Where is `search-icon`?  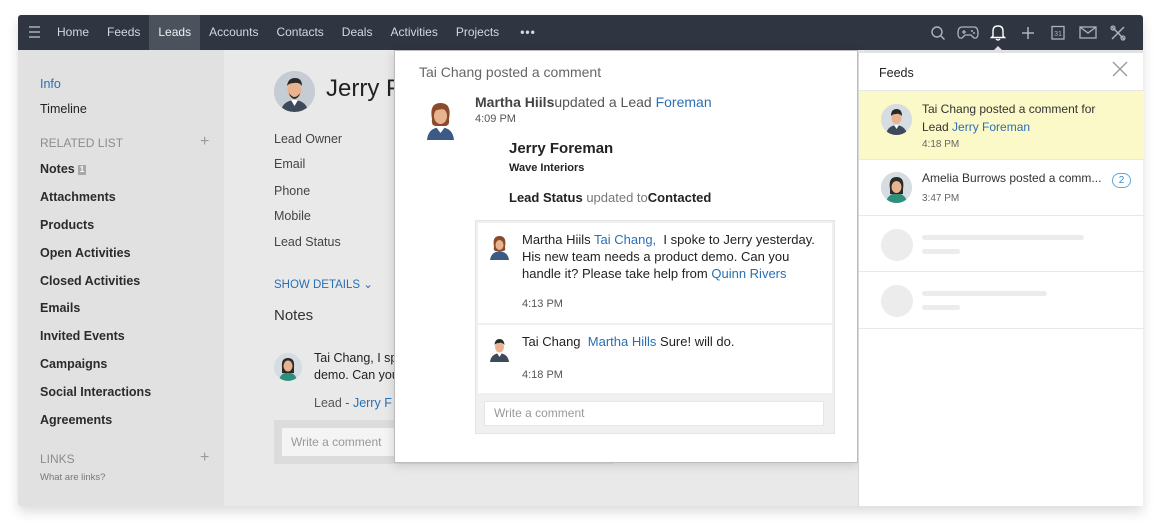
search-icon is located at coordinates (938, 32).